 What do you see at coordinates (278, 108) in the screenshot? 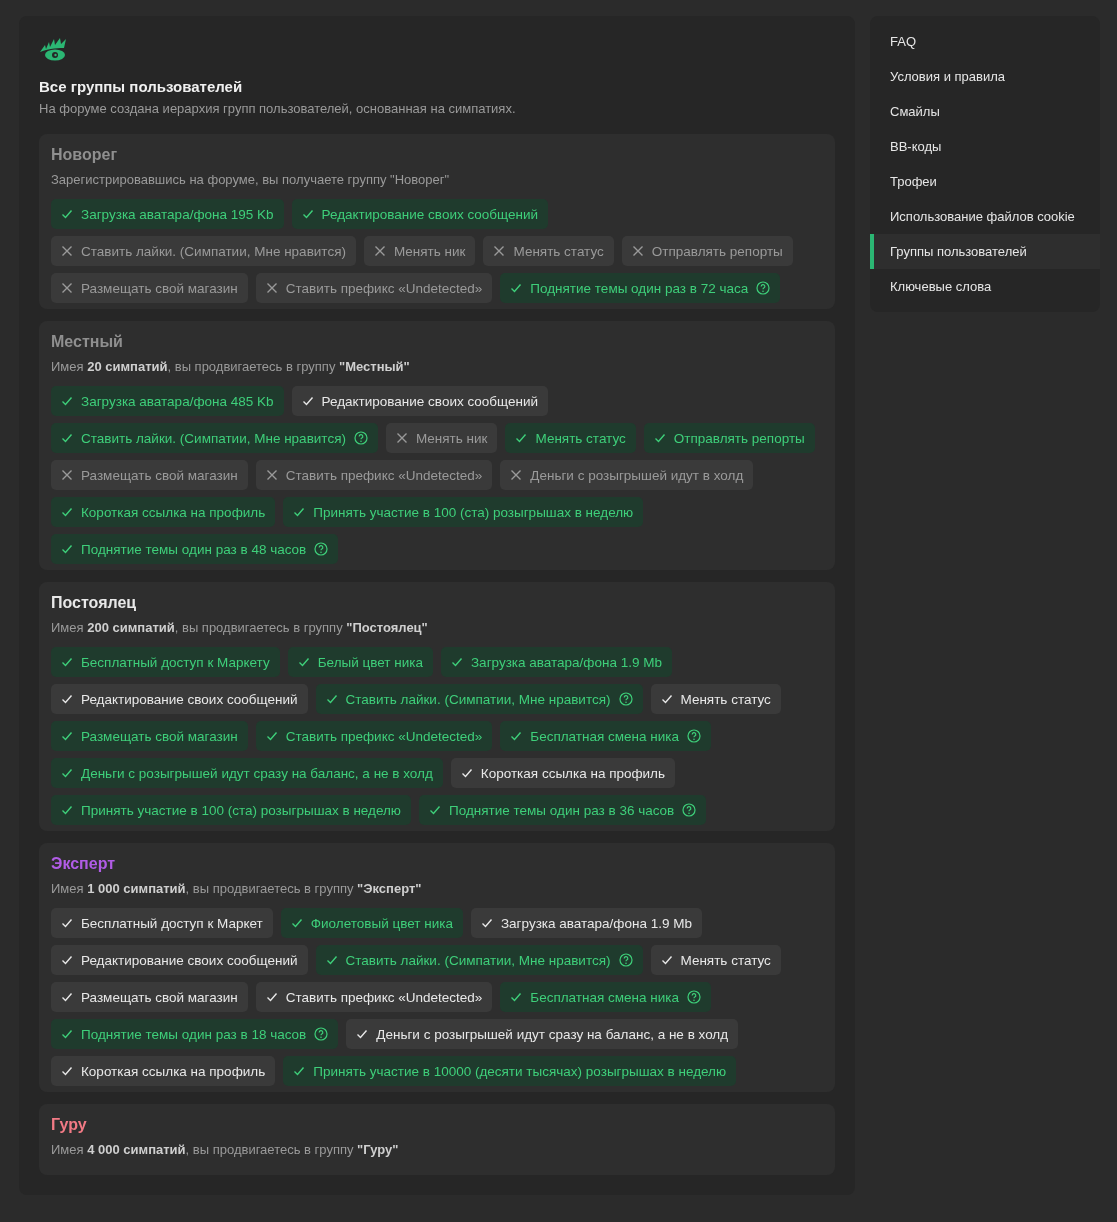
I see `page-subtitle: На форуме создана иерархия групп пользователей, основанная на симпатиях.` at bounding box center [278, 108].